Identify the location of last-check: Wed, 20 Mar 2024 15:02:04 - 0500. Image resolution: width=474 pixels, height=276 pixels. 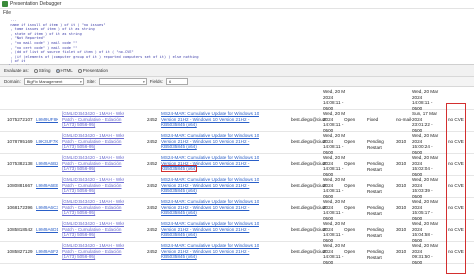
(425, 165).